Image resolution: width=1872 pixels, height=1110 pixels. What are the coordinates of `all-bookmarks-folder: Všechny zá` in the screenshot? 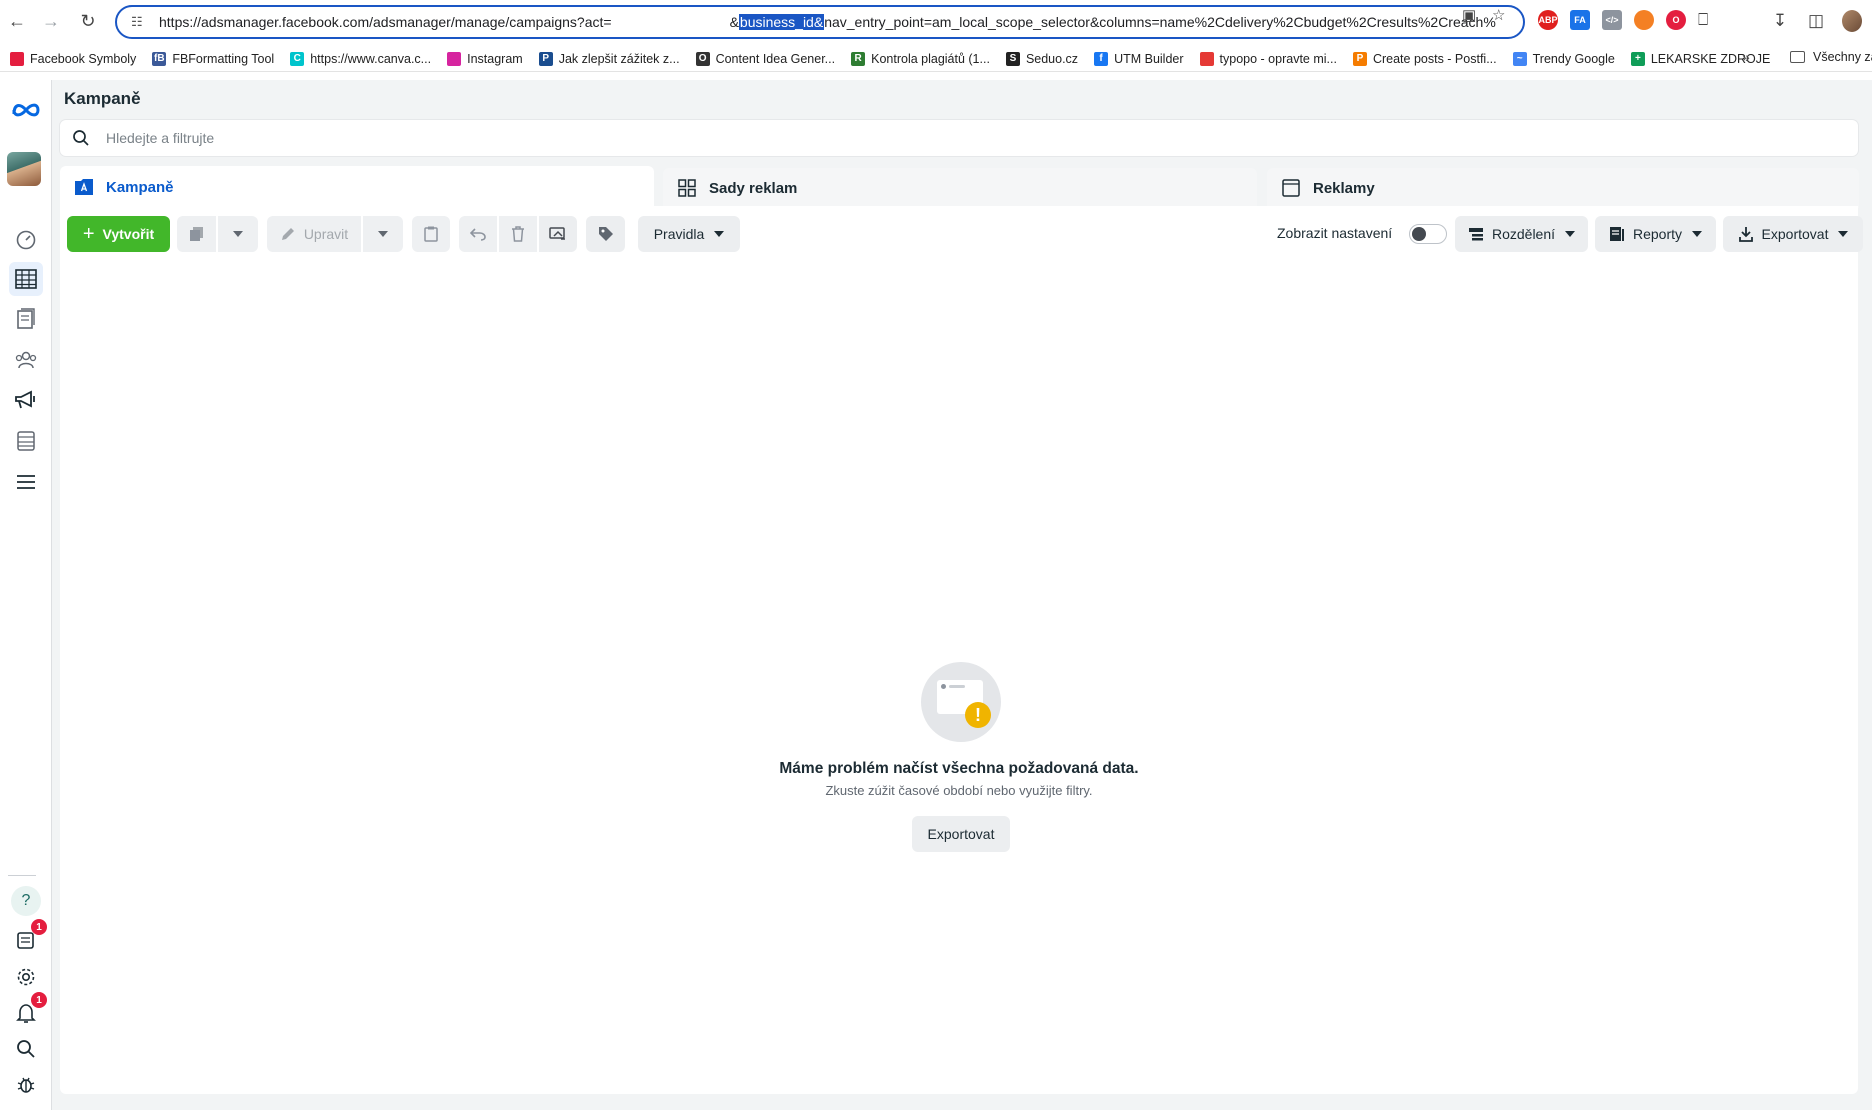 It's located at (1831, 57).